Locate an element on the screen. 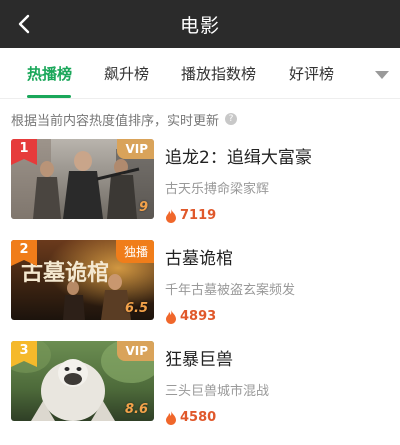 The height and width of the screenshot is (445, 400). score-label: 8.6 is located at coordinates (136, 409).